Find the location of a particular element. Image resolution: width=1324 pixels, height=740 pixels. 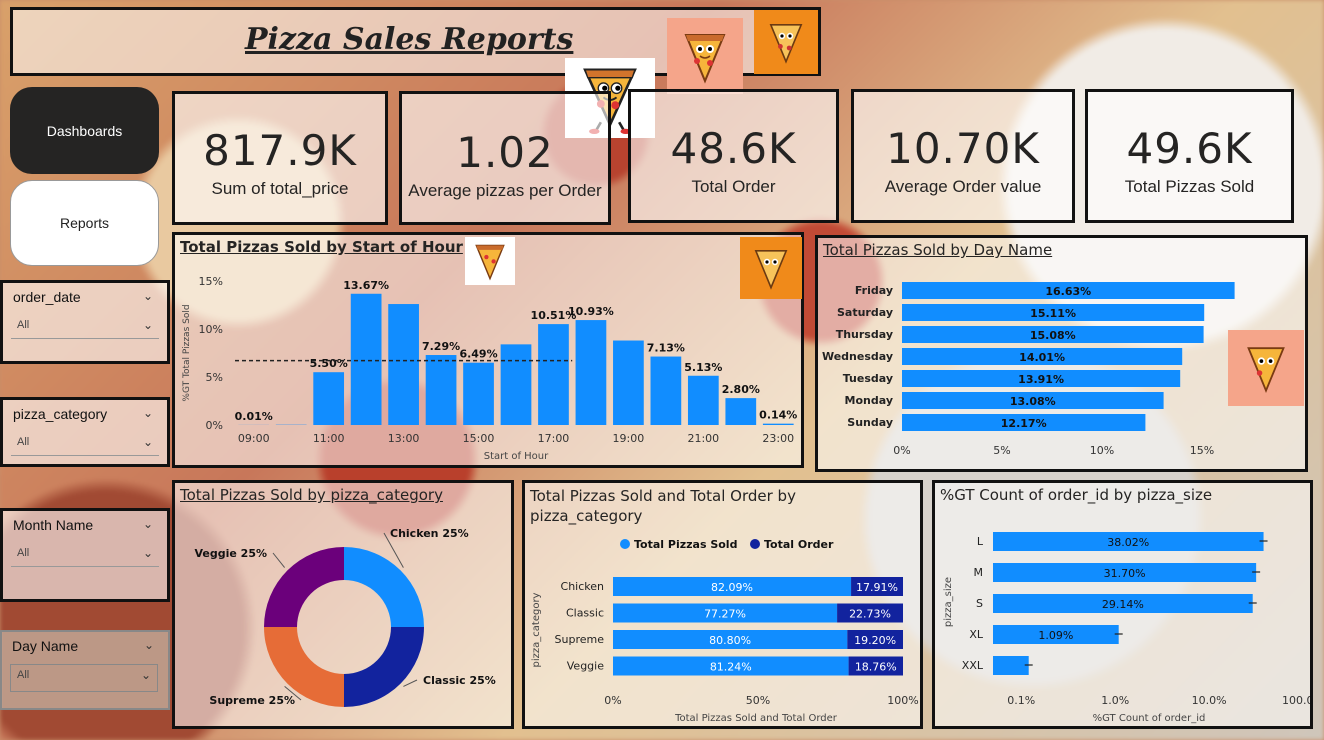

x-tick-label: 23:00 is located at coordinates (778, 438).